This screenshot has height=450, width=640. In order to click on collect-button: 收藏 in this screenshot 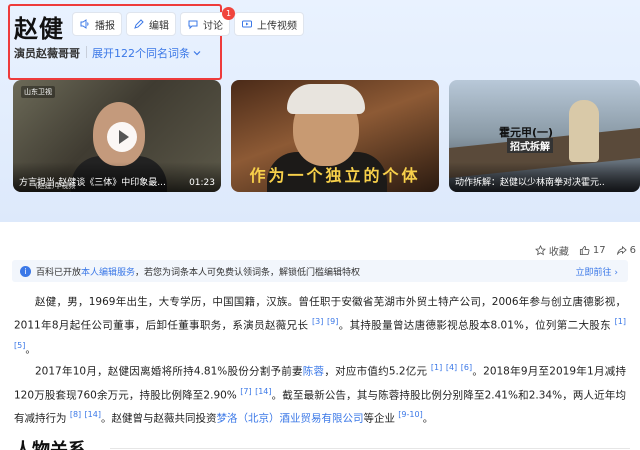, I will do `click(551, 250)`.